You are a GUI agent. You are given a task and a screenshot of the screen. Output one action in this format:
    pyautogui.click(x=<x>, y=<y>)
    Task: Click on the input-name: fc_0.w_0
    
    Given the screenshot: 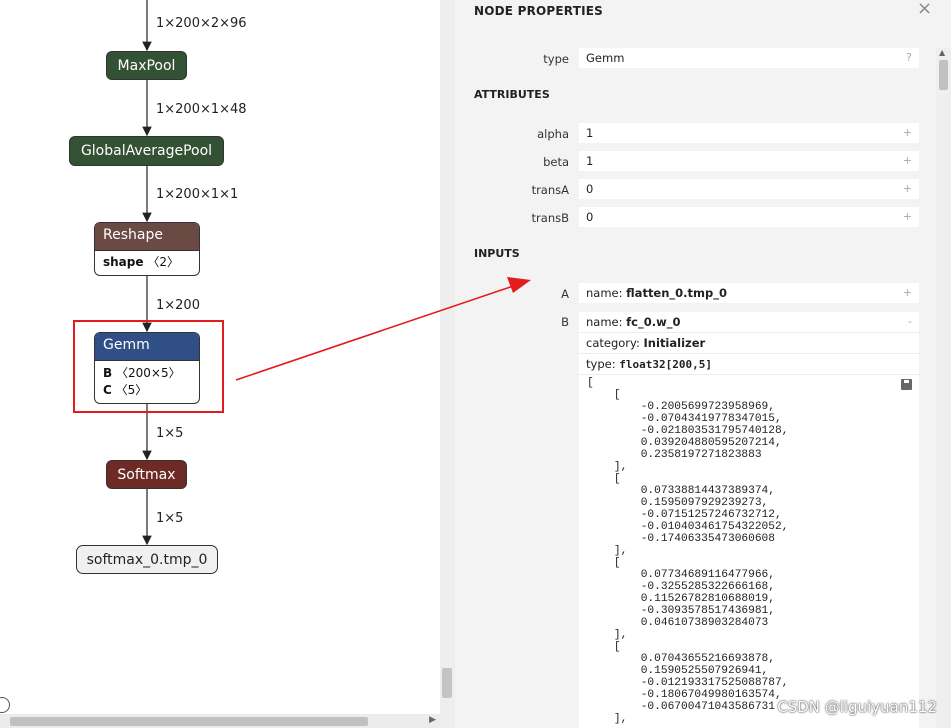 What is the action you would take?
    pyautogui.click(x=653, y=322)
    